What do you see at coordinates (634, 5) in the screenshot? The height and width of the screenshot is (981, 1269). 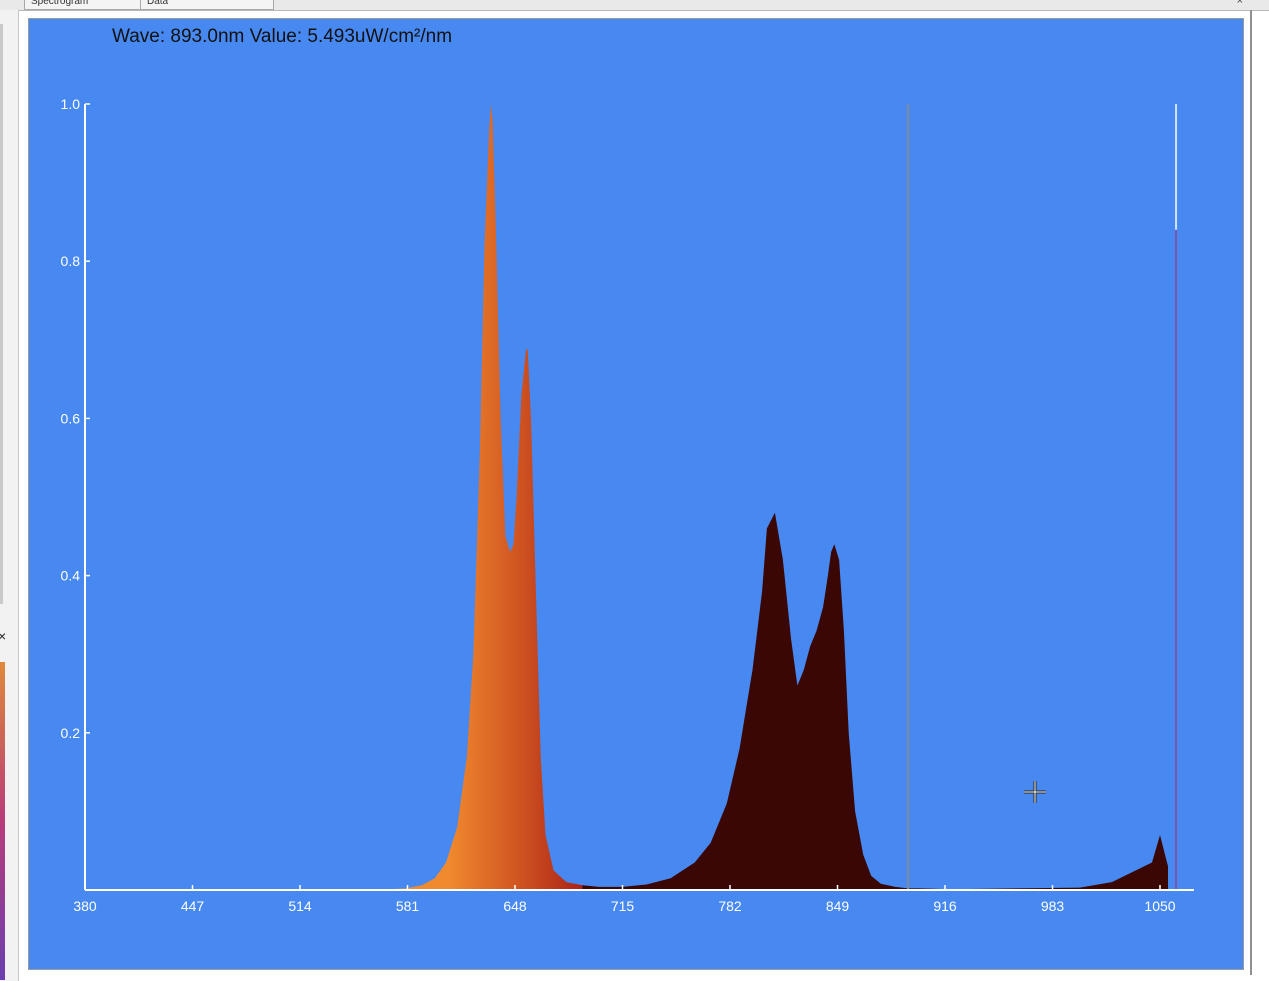 I see `window-tab-bar: Spectrogram Data ×` at bounding box center [634, 5].